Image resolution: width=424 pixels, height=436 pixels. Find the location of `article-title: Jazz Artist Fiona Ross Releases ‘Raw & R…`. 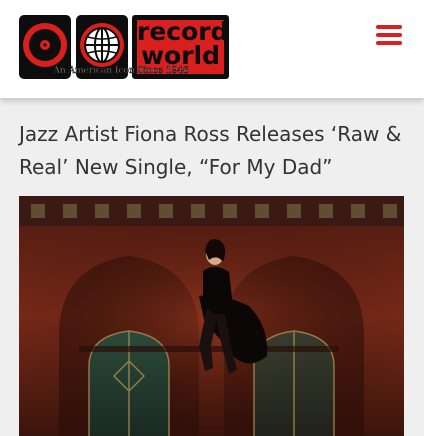

article-title: Jazz Artist Fiona Ross Releases ‘Raw & R… is located at coordinates (214, 151).